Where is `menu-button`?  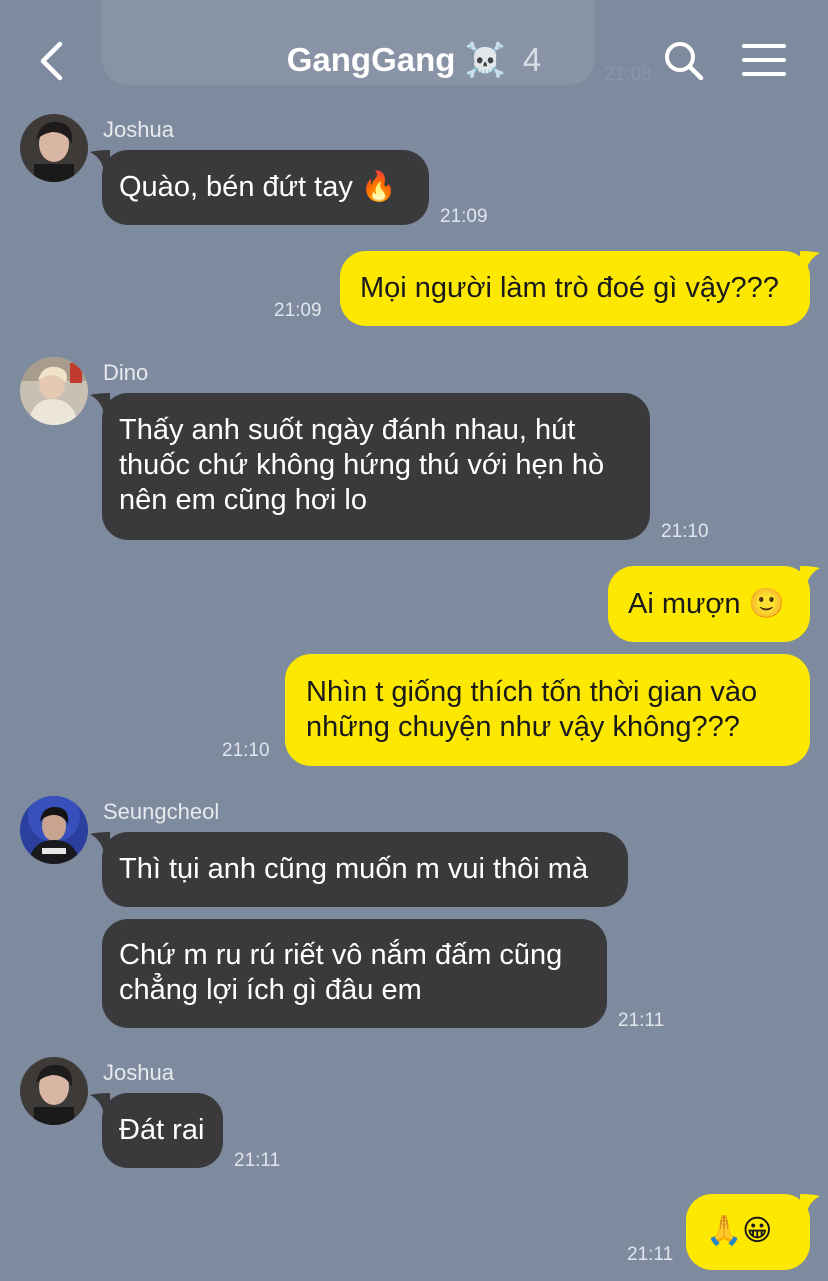
menu-button is located at coordinates (764, 61).